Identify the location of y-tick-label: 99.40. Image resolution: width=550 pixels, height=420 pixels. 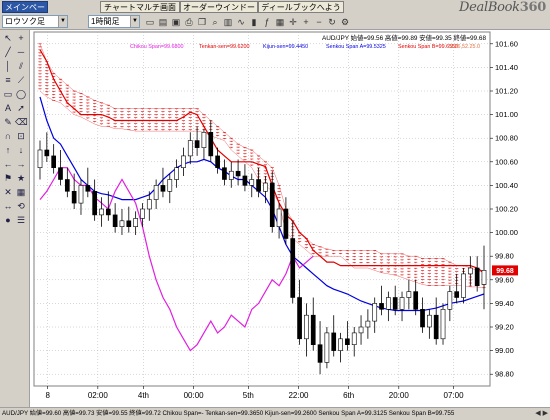
(504, 303).